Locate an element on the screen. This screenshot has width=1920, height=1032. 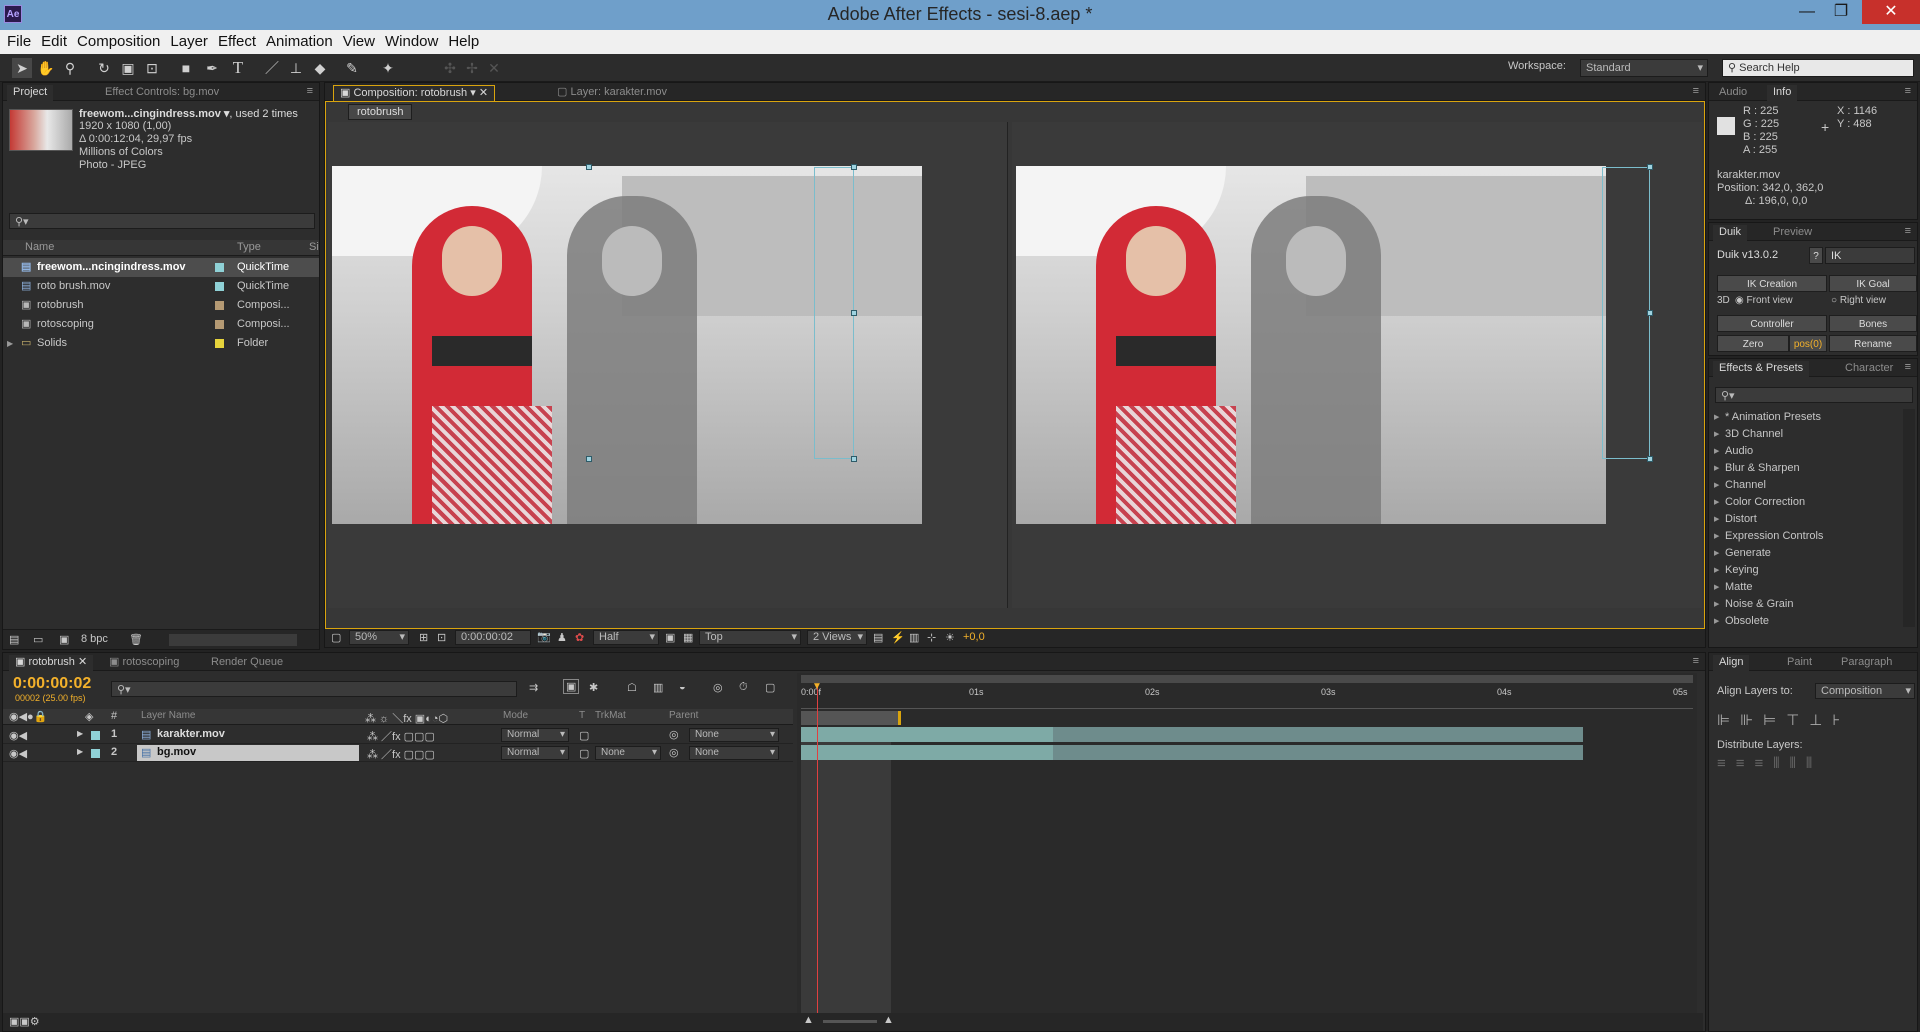
effects-scrollbar is located at coordinates (1909, 518).